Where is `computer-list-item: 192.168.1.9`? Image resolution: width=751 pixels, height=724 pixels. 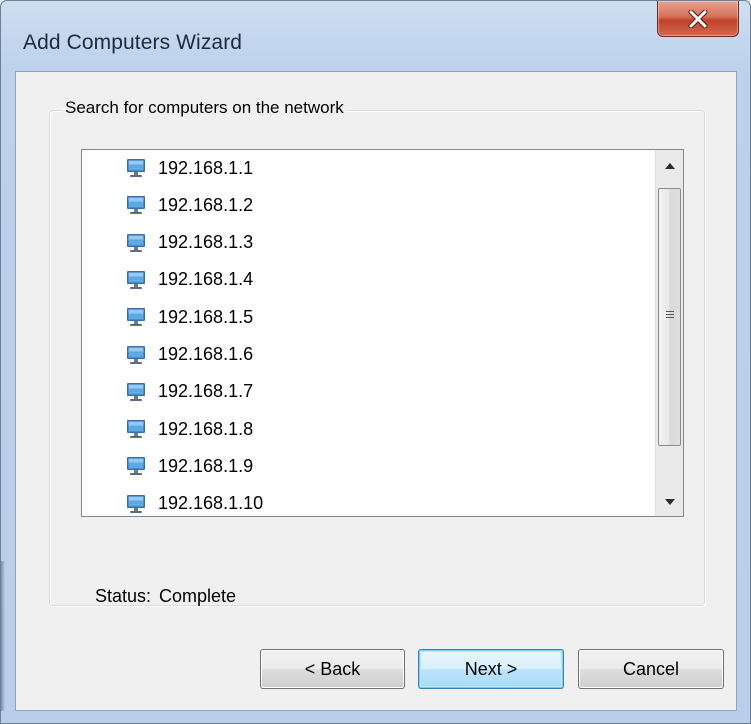
computer-list-item: 192.168.1.9 is located at coordinates (376, 466).